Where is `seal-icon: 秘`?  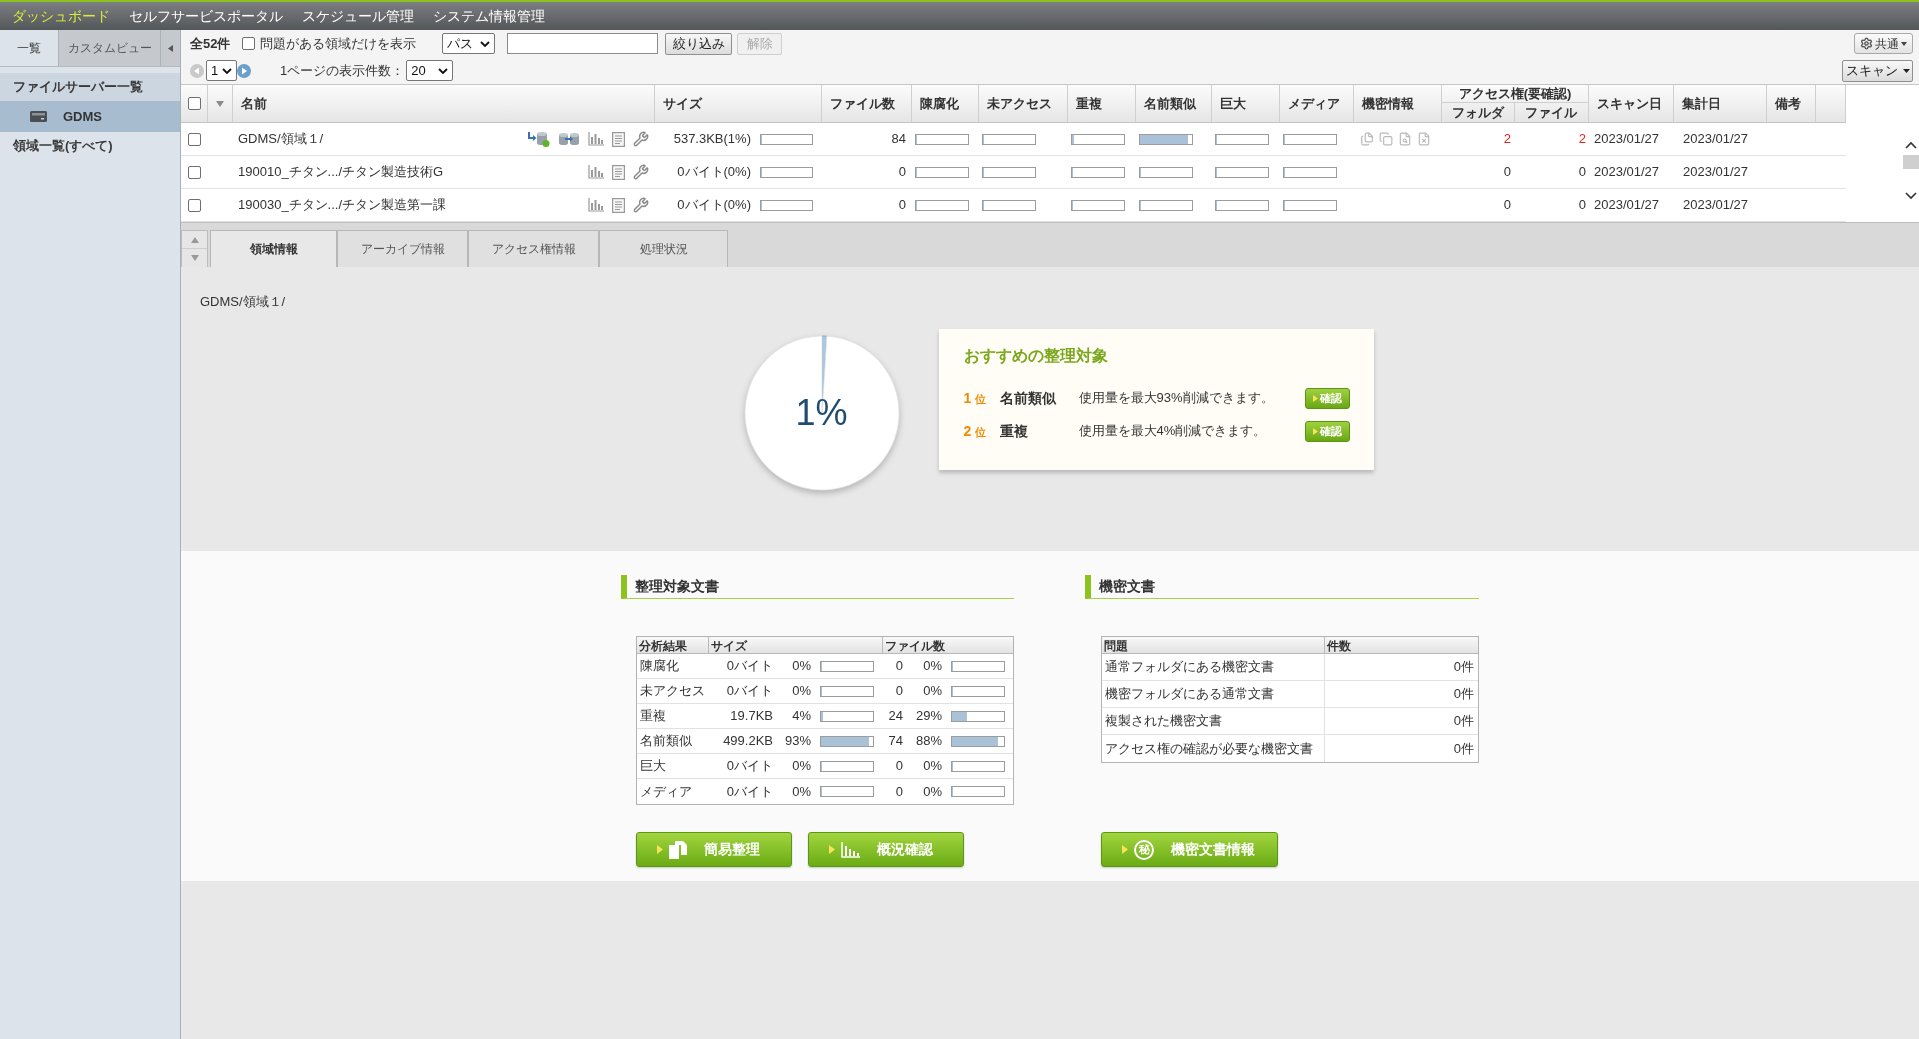 seal-icon: 秘 is located at coordinates (1144, 849).